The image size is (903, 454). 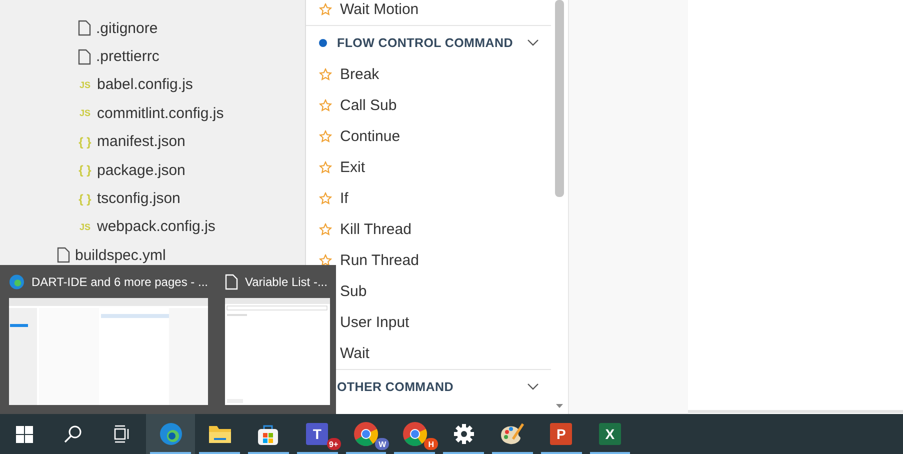 What do you see at coordinates (138, 199) in the screenshot?
I see `file-name: tsconfig.json` at bounding box center [138, 199].